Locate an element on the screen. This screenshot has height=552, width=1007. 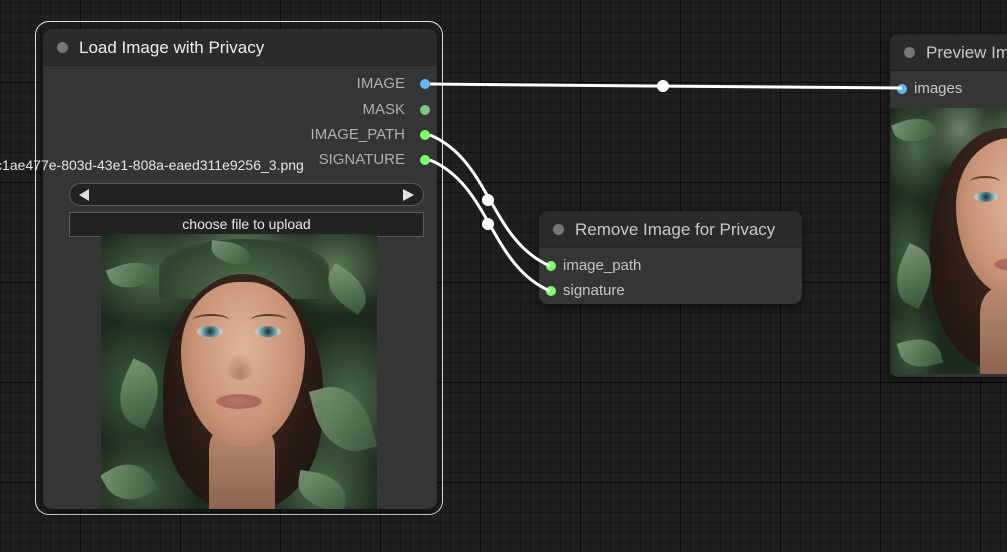
input-slot-images-dot is located at coordinates (902, 89).